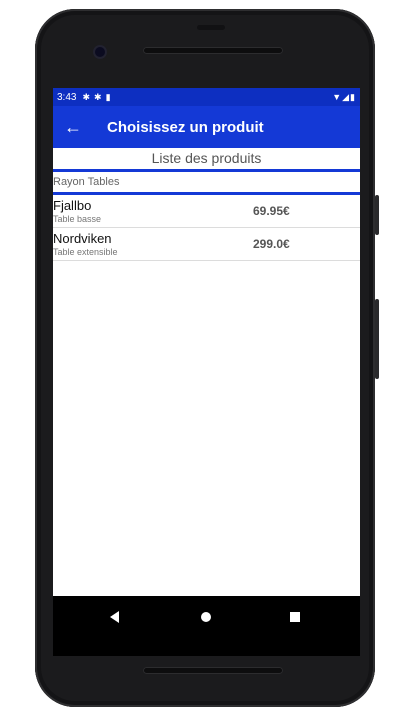 Image resolution: width=393 pixels, height=707 pixels. Describe the element at coordinates (271, 244) in the screenshot. I see `product-price: 299.0€` at that location.